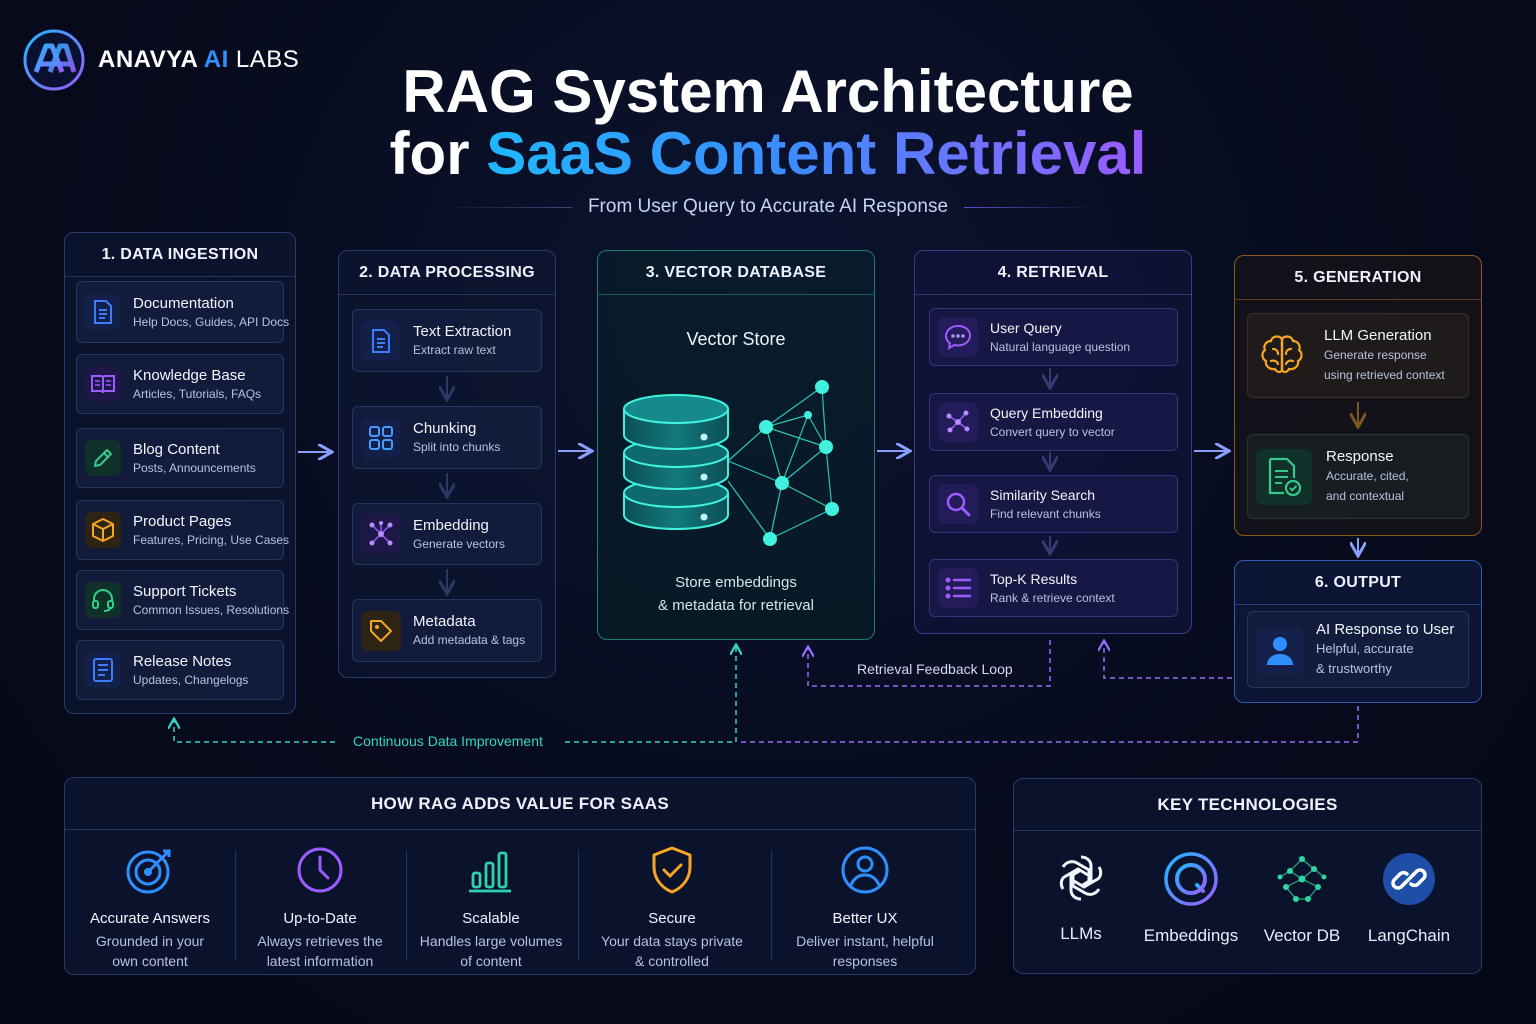 The image size is (1536, 1024). I want to click on card-subtitle: Natural language question, so click(1060, 346).